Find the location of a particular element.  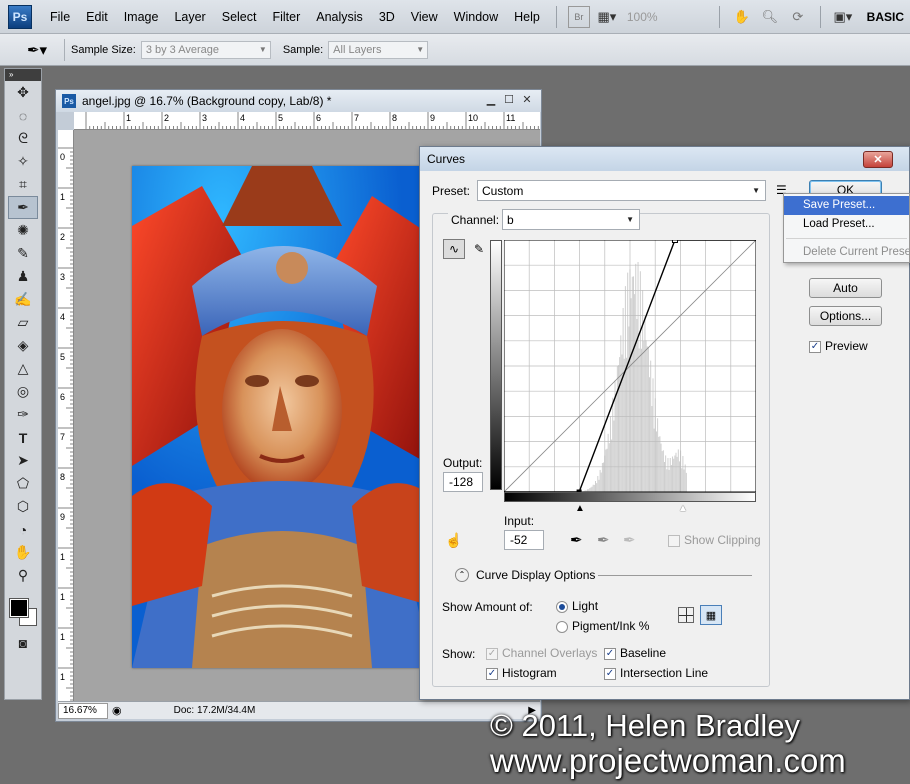

healing-brush-tool-icon: ✺ is located at coordinates (23, 230).